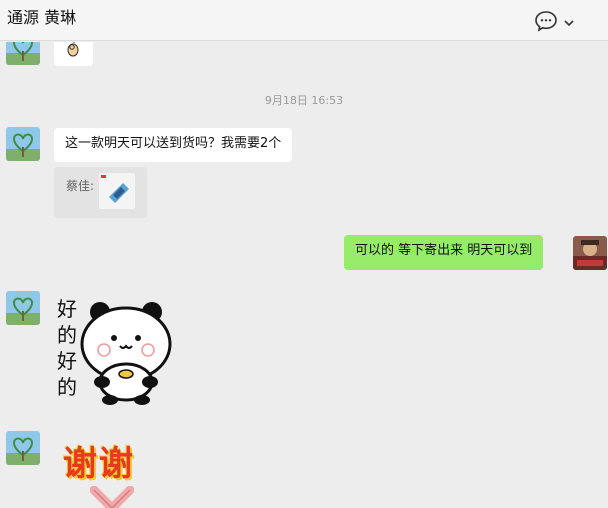 The width and height of the screenshot is (608, 508). Describe the element at coordinates (546, 21) in the screenshot. I see `chat-bubble-icon` at that location.